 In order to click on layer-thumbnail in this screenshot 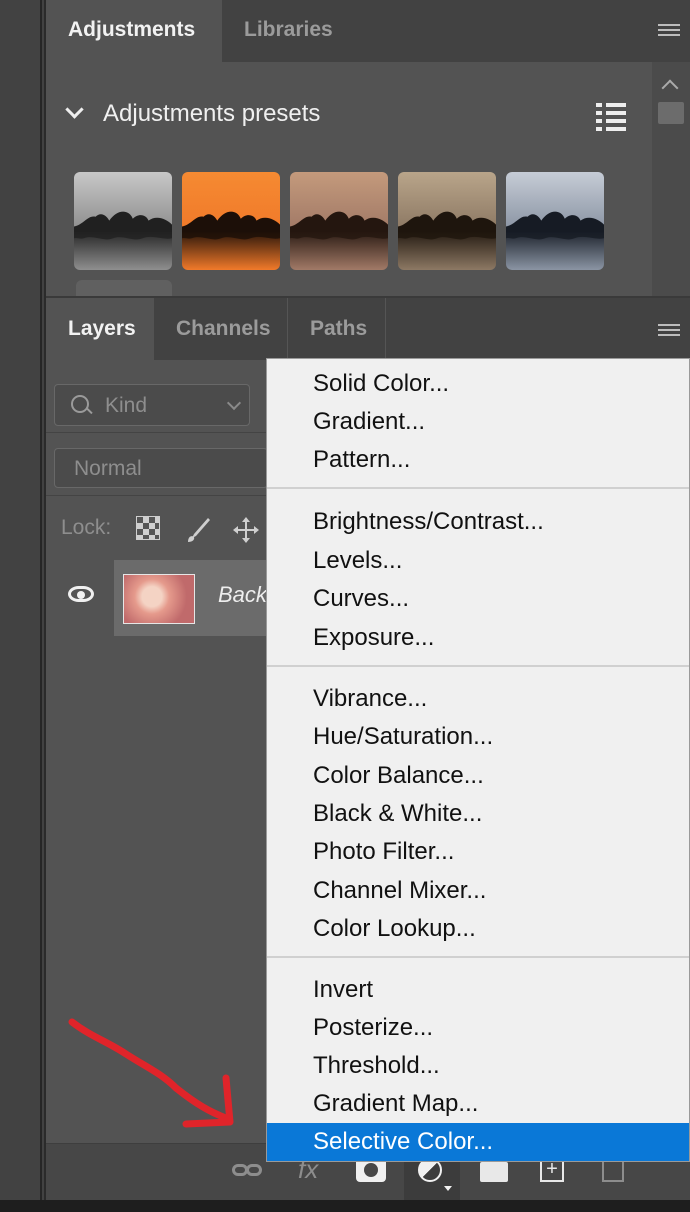, I will do `click(159, 599)`.